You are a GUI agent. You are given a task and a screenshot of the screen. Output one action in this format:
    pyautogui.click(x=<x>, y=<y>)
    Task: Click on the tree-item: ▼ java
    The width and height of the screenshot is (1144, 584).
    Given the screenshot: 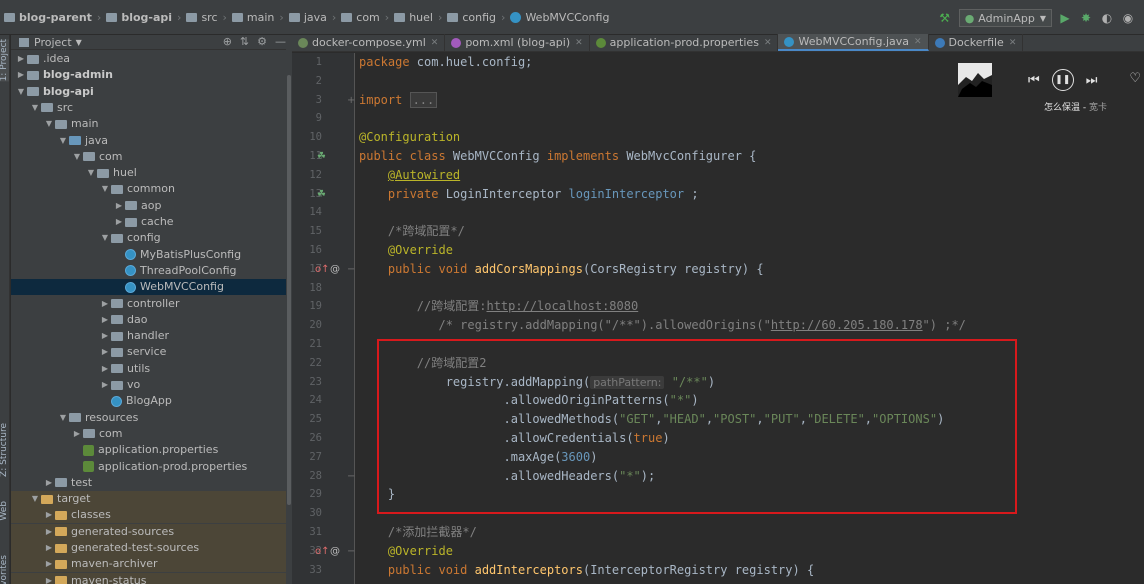 What is the action you would take?
    pyautogui.click(x=150, y=141)
    